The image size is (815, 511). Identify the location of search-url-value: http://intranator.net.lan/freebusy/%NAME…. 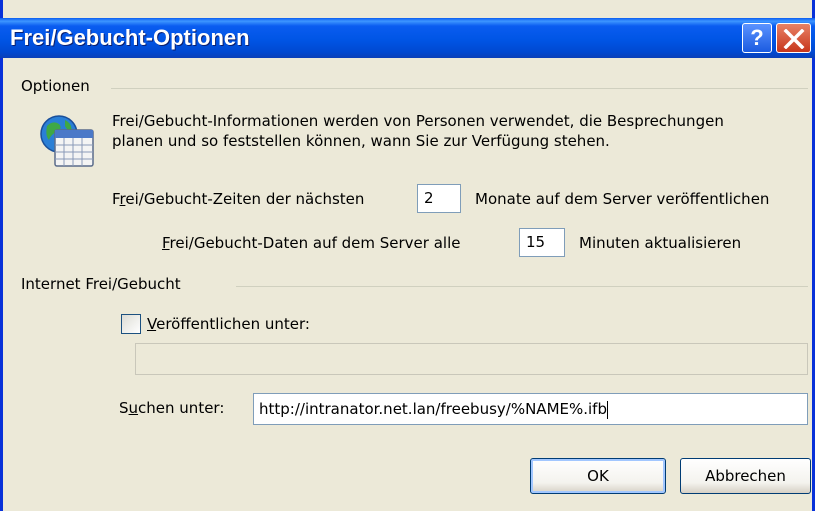
(433, 409).